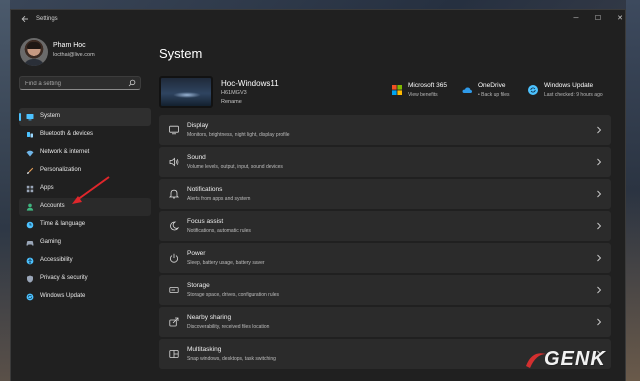 Image resolution: width=640 pixels, height=381 pixels. I want to click on genk-watermark: GENK, so click(576, 360).